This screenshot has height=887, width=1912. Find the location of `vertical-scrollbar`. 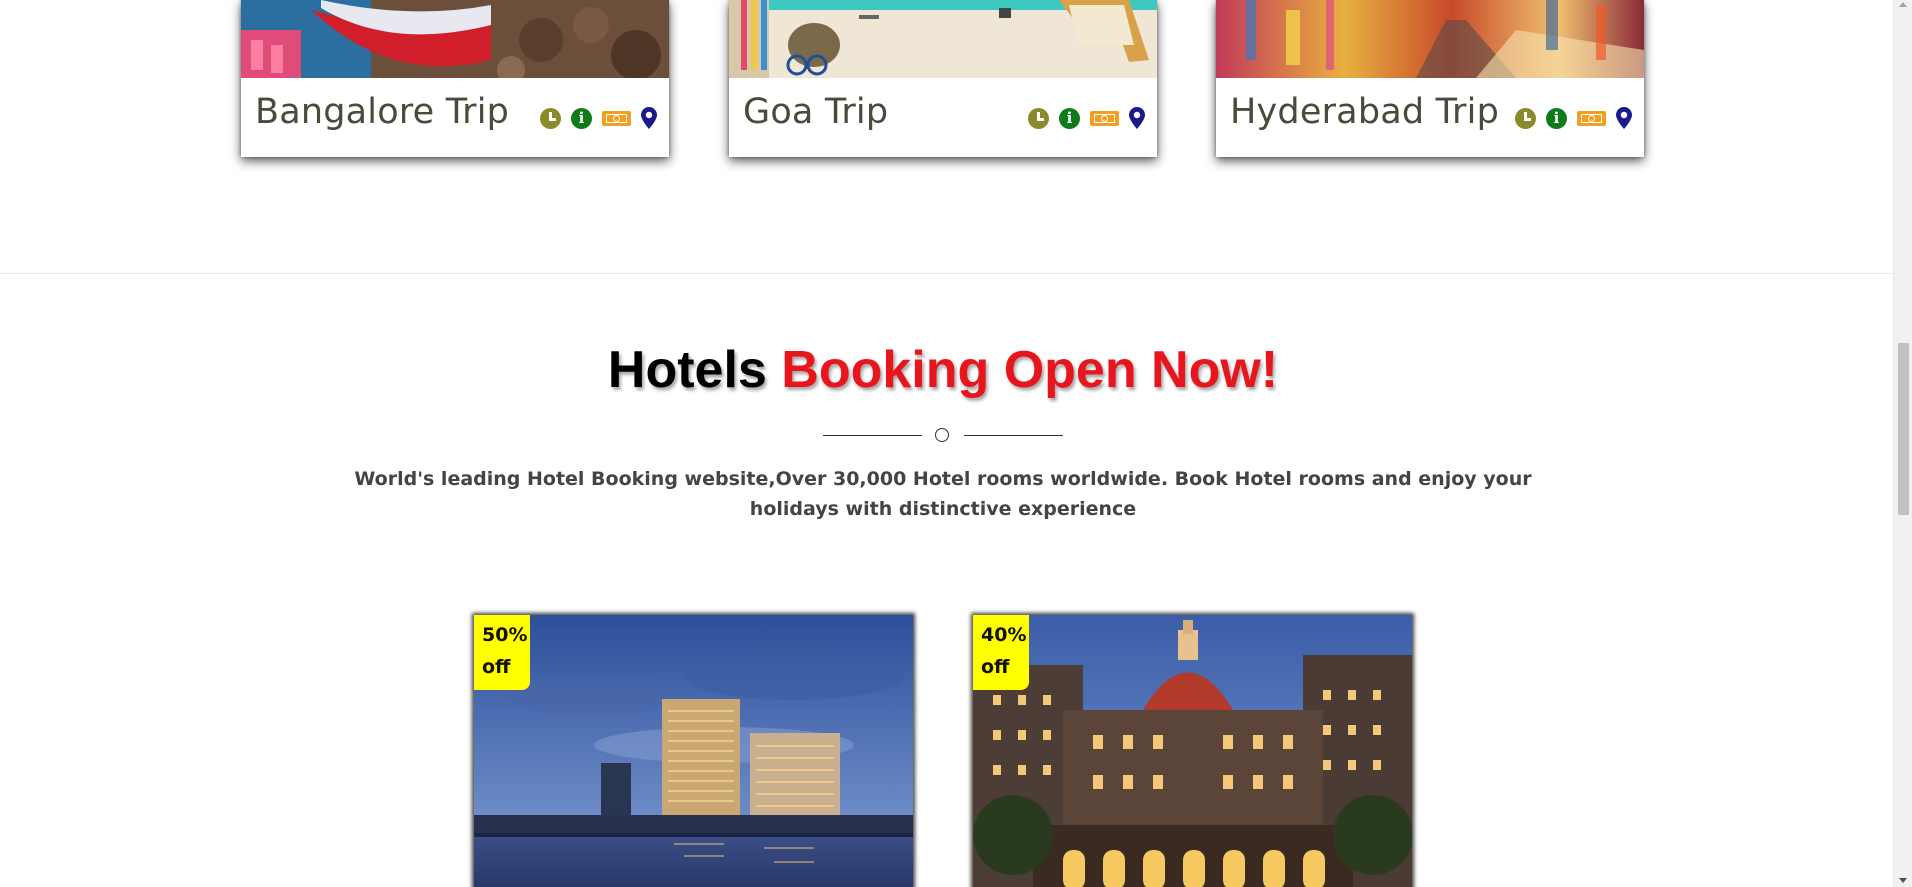

vertical-scrollbar is located at coordinates (1902, 443).